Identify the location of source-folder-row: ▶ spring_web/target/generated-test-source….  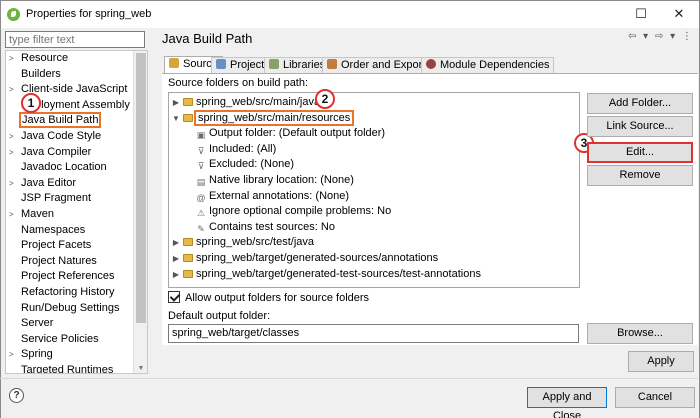
(326, 274).